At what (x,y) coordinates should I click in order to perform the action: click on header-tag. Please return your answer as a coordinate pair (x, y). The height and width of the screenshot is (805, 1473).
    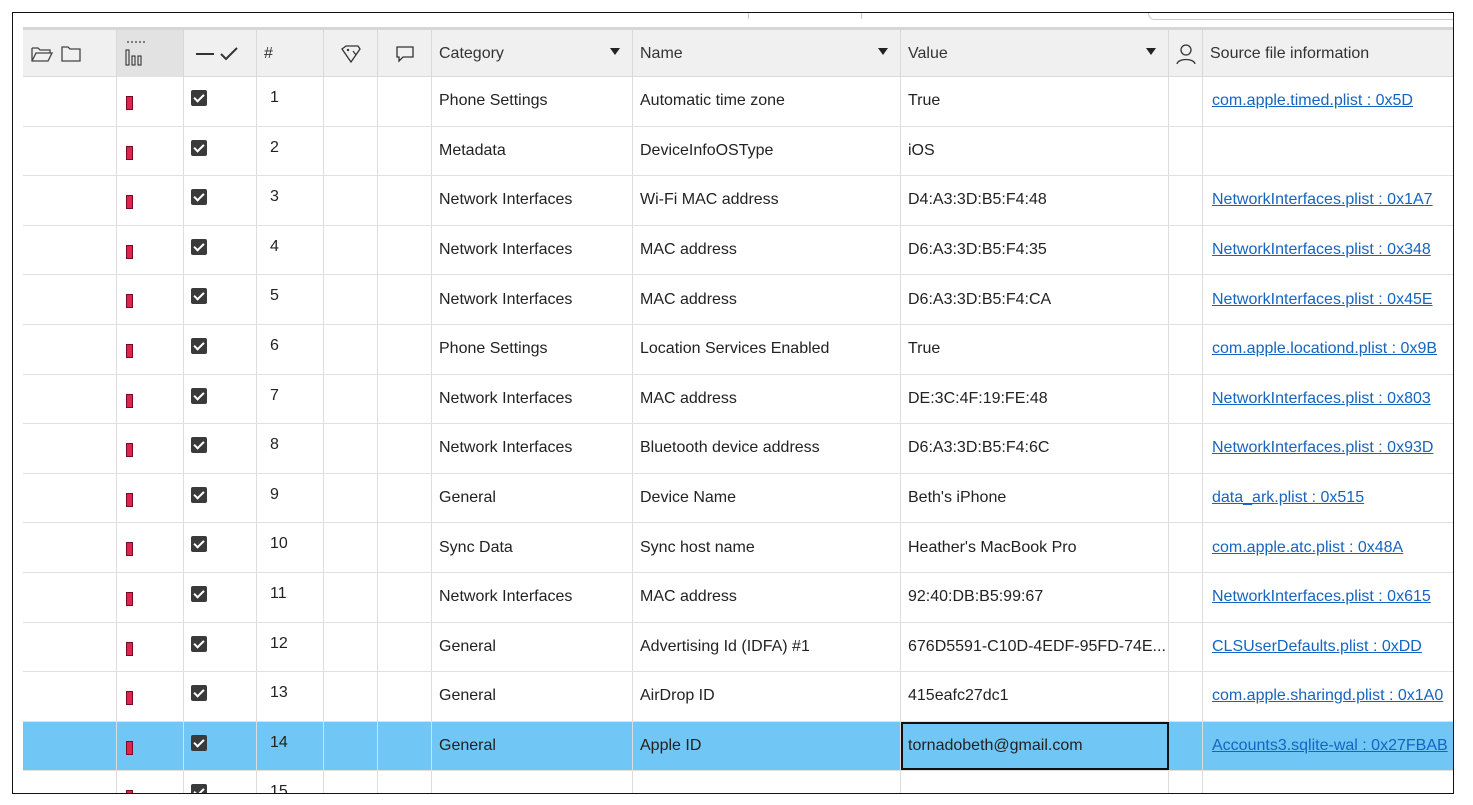
    Looking at the image, I should click on (351, 53).